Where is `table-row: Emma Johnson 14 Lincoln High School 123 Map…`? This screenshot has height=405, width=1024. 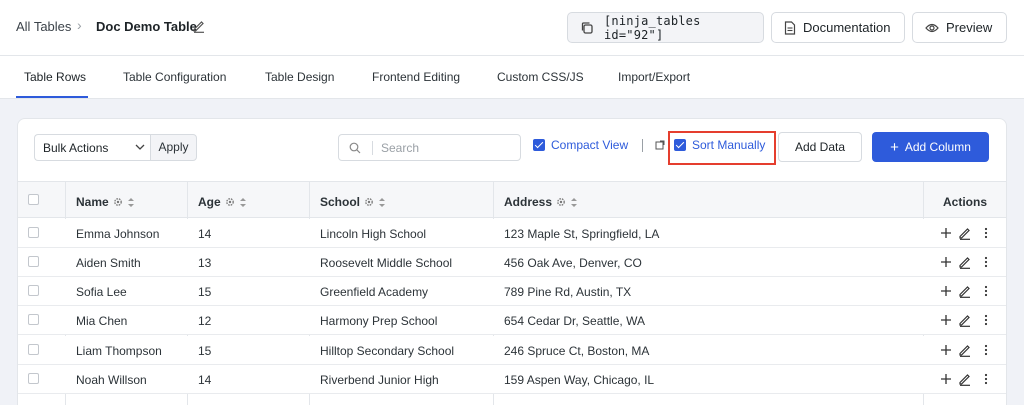 table-row: Emma Johnson 14 Lincoln High School 123 Map… is located at coordinates (512, 233).